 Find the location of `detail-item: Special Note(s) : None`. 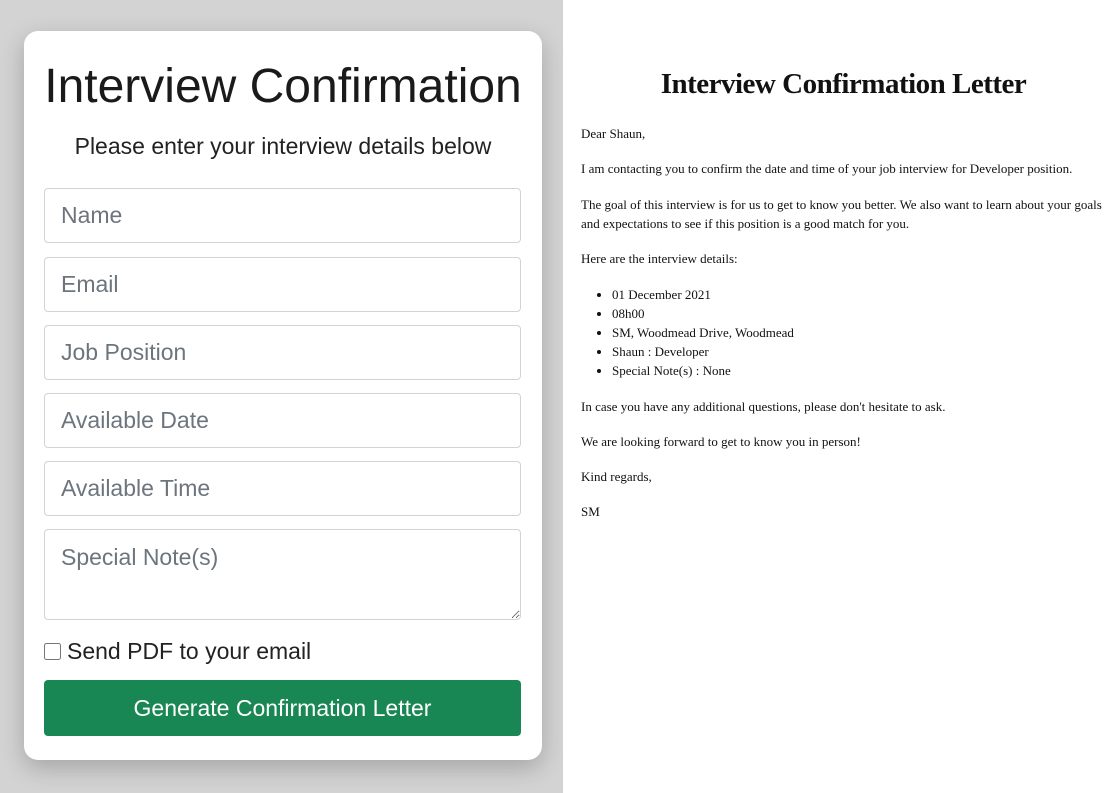

detail-item: Special Note(s) : None is located at coordinates (703, 370).